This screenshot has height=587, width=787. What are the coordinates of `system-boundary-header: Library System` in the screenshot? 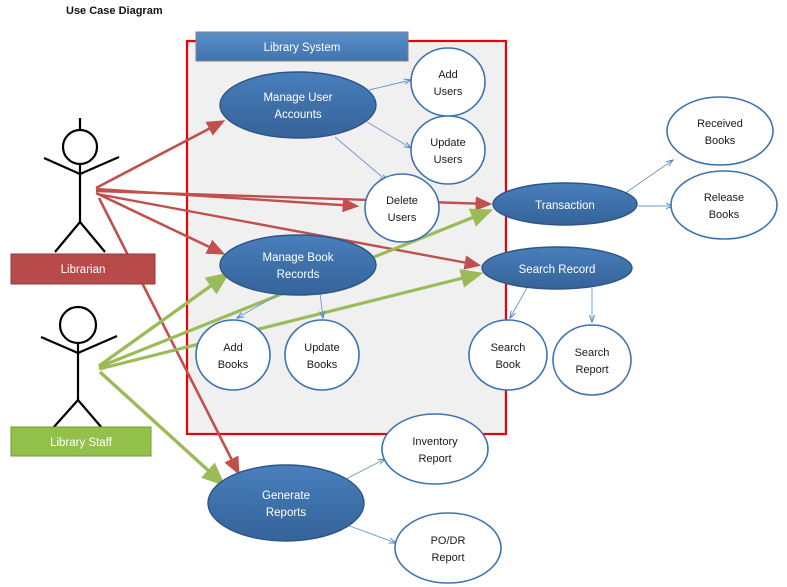 It's located at (302, 46).